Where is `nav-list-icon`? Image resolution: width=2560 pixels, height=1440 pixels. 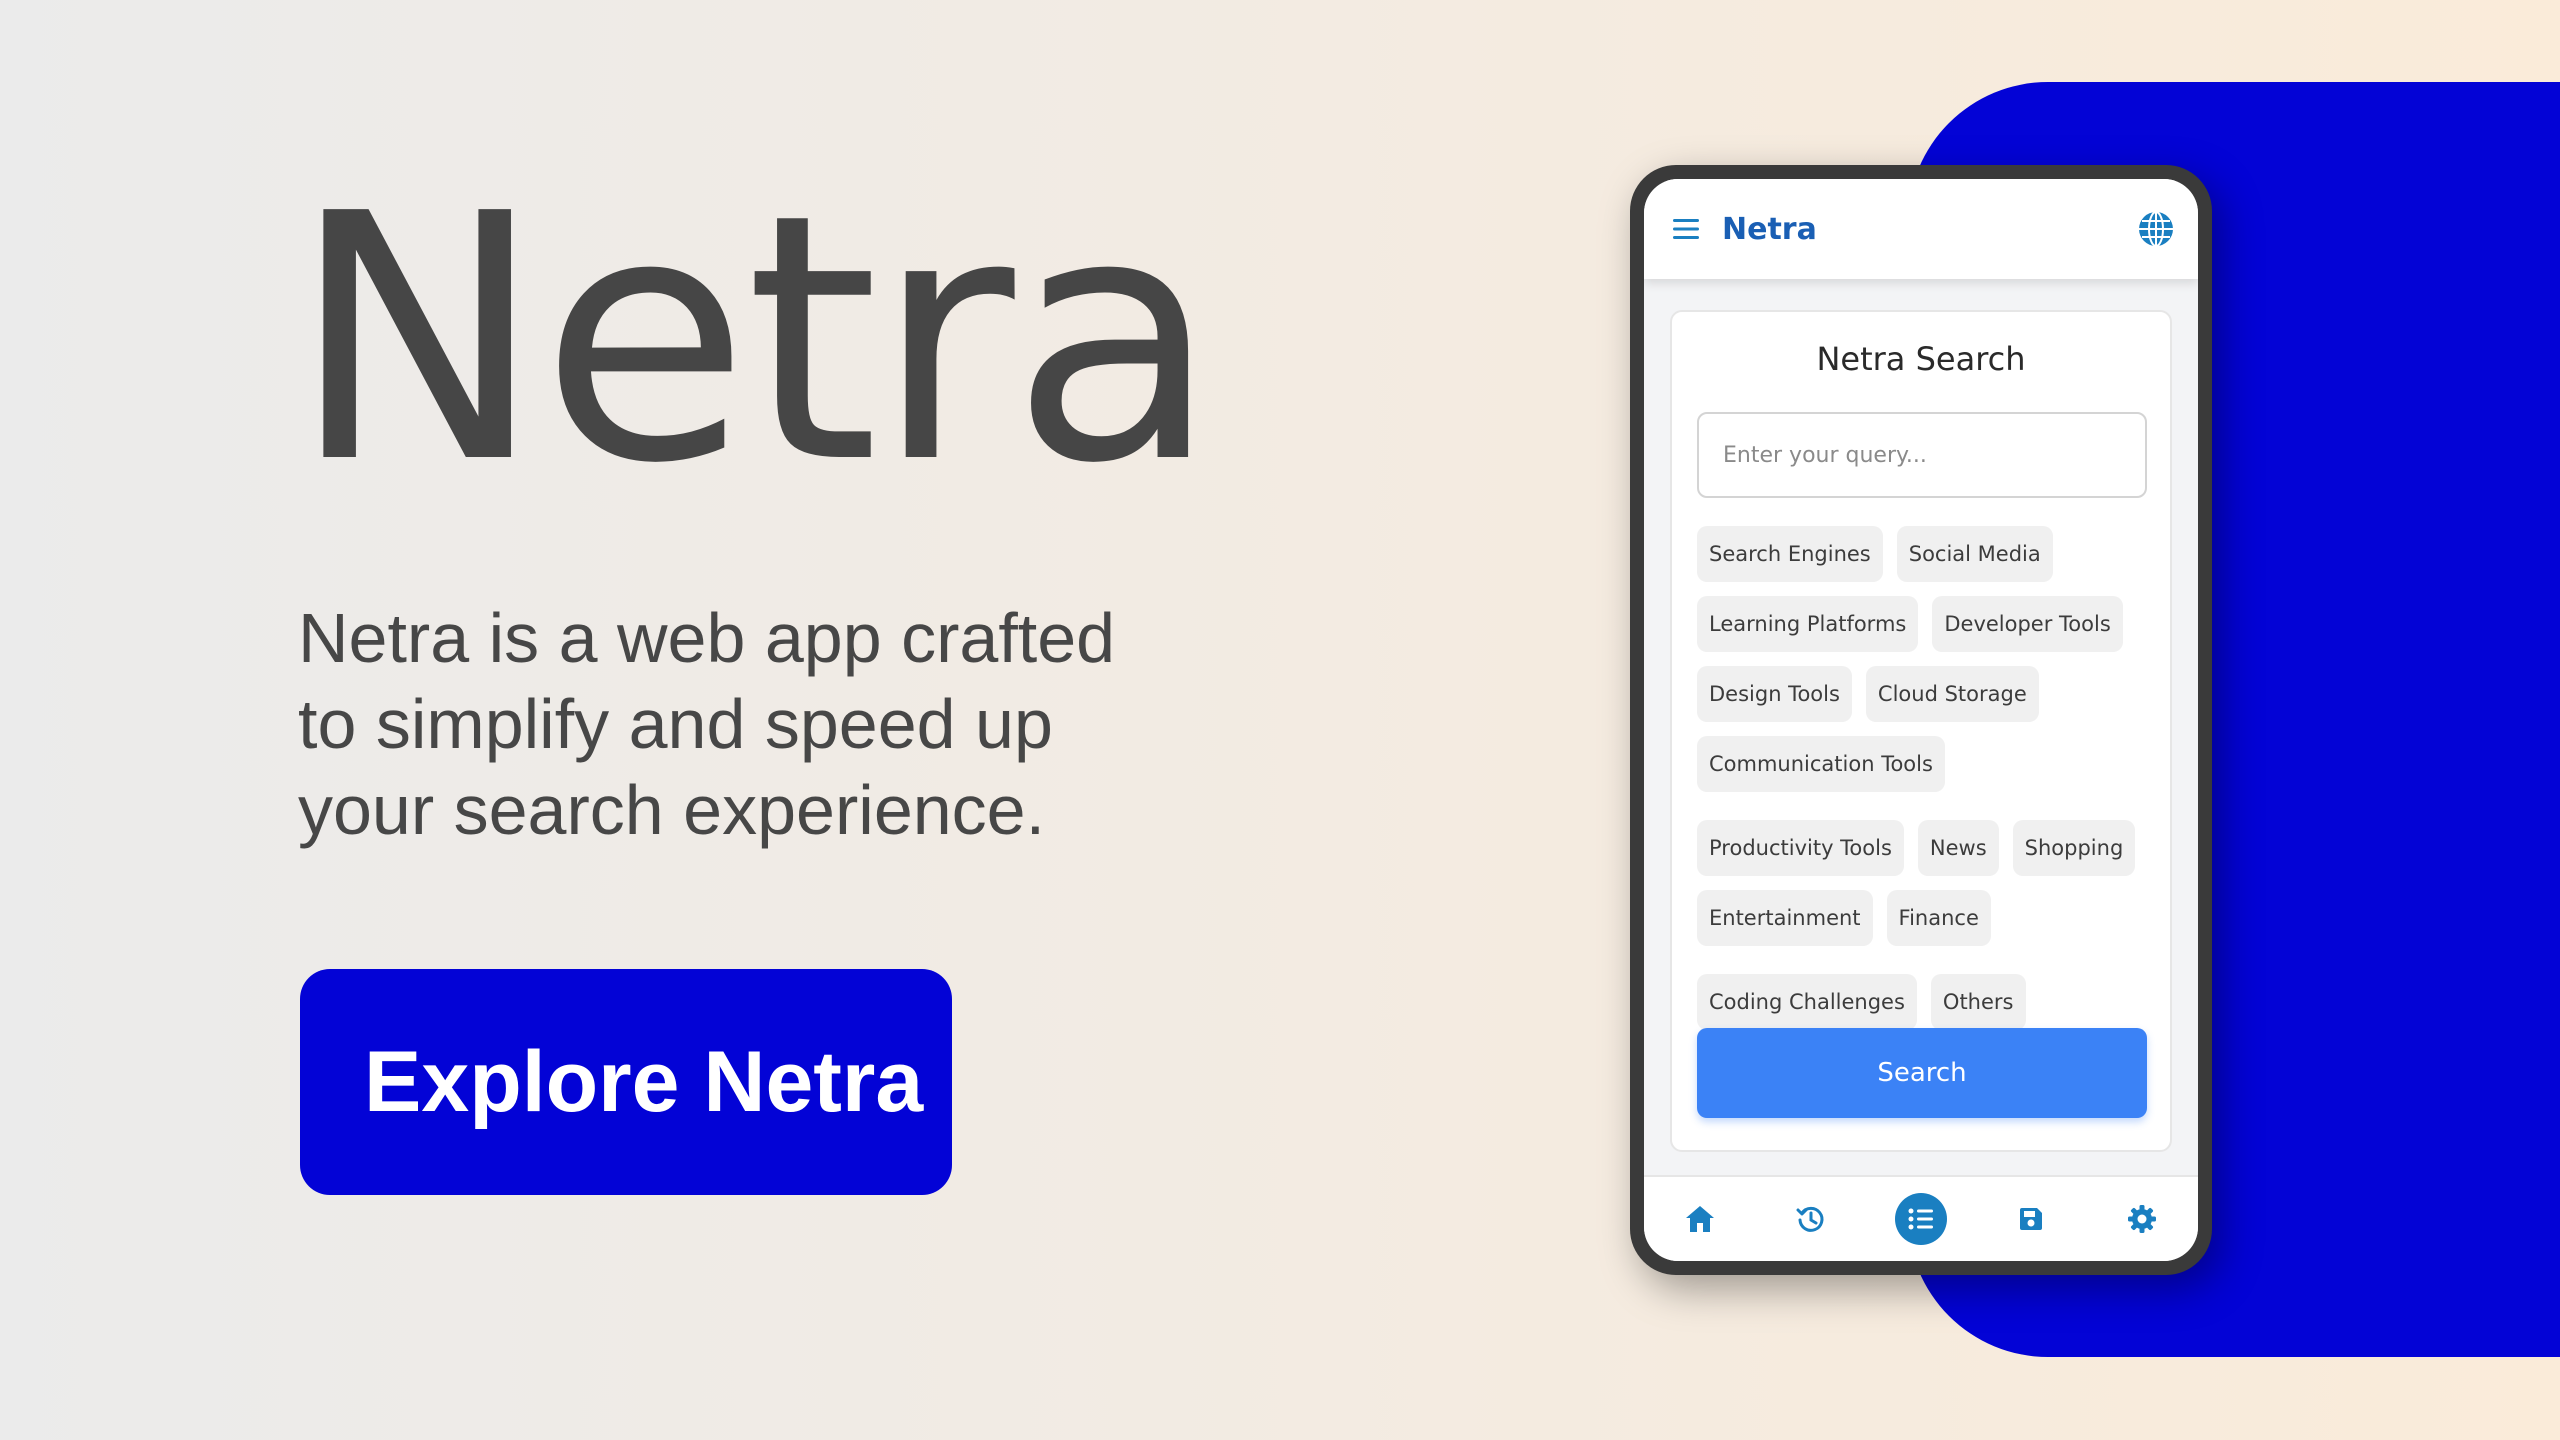
nav-list-icon is located at coordinates (1920, 1219).